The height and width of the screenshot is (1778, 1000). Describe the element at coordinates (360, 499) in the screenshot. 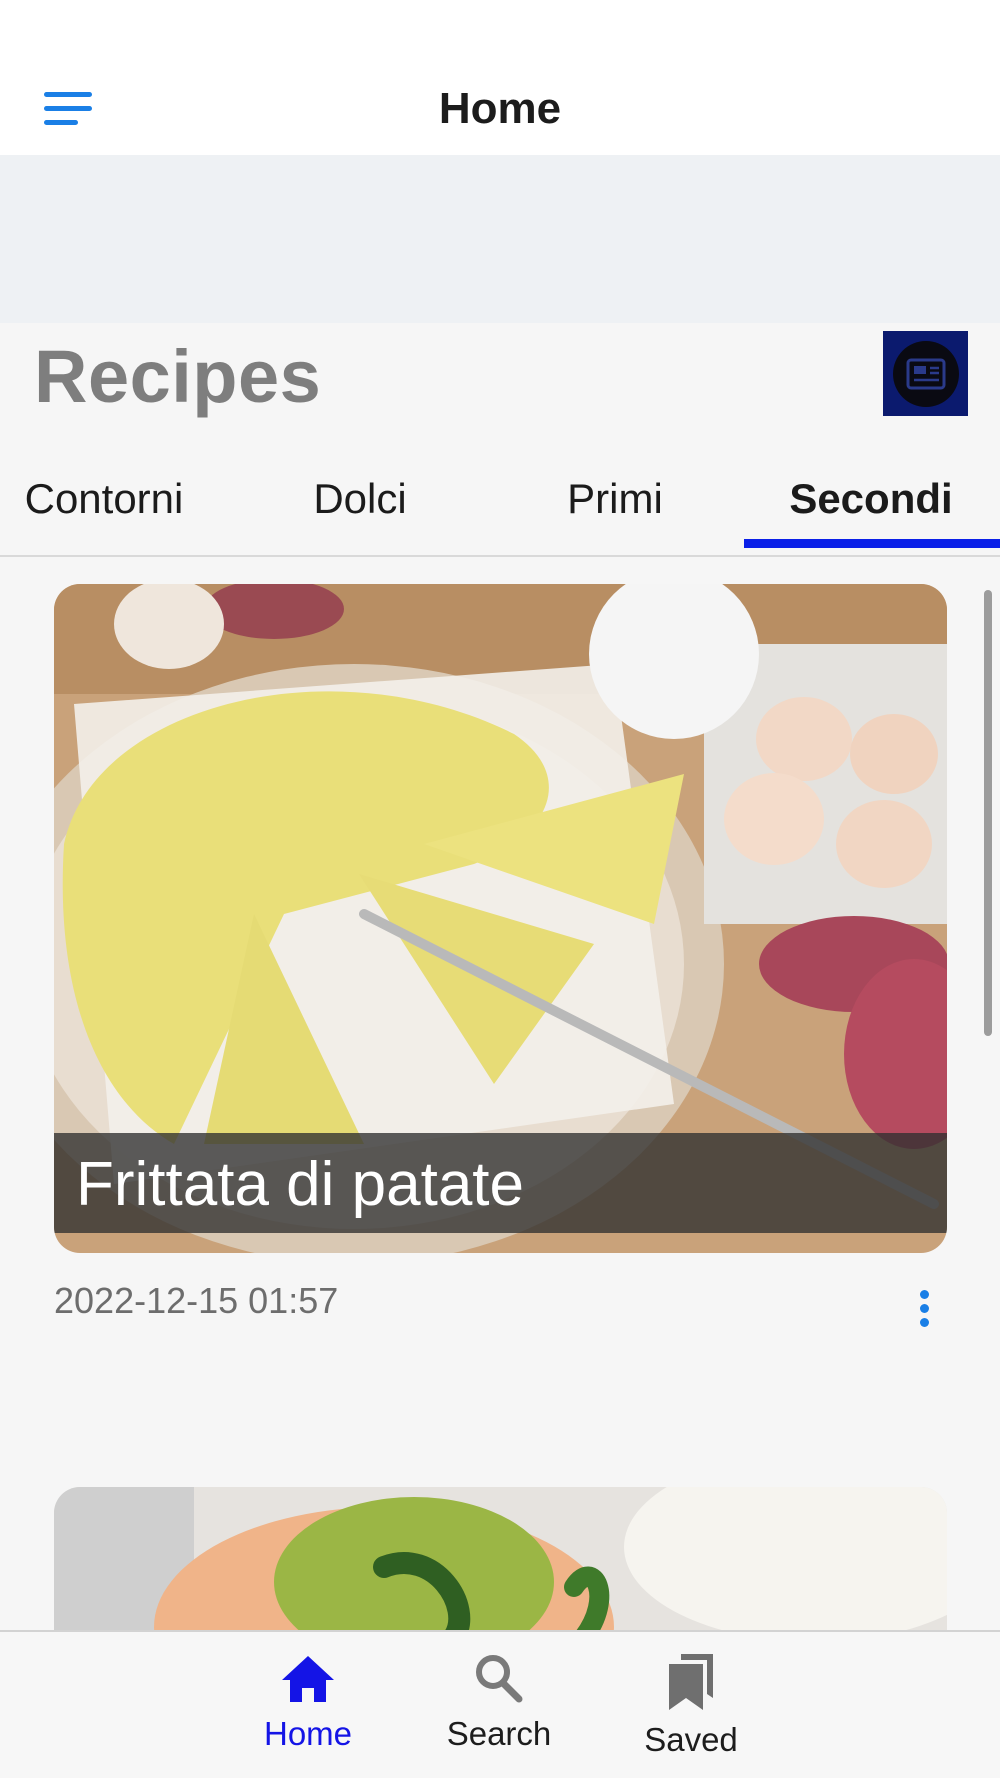

I see `tab-dolci: Dolci` at that location.